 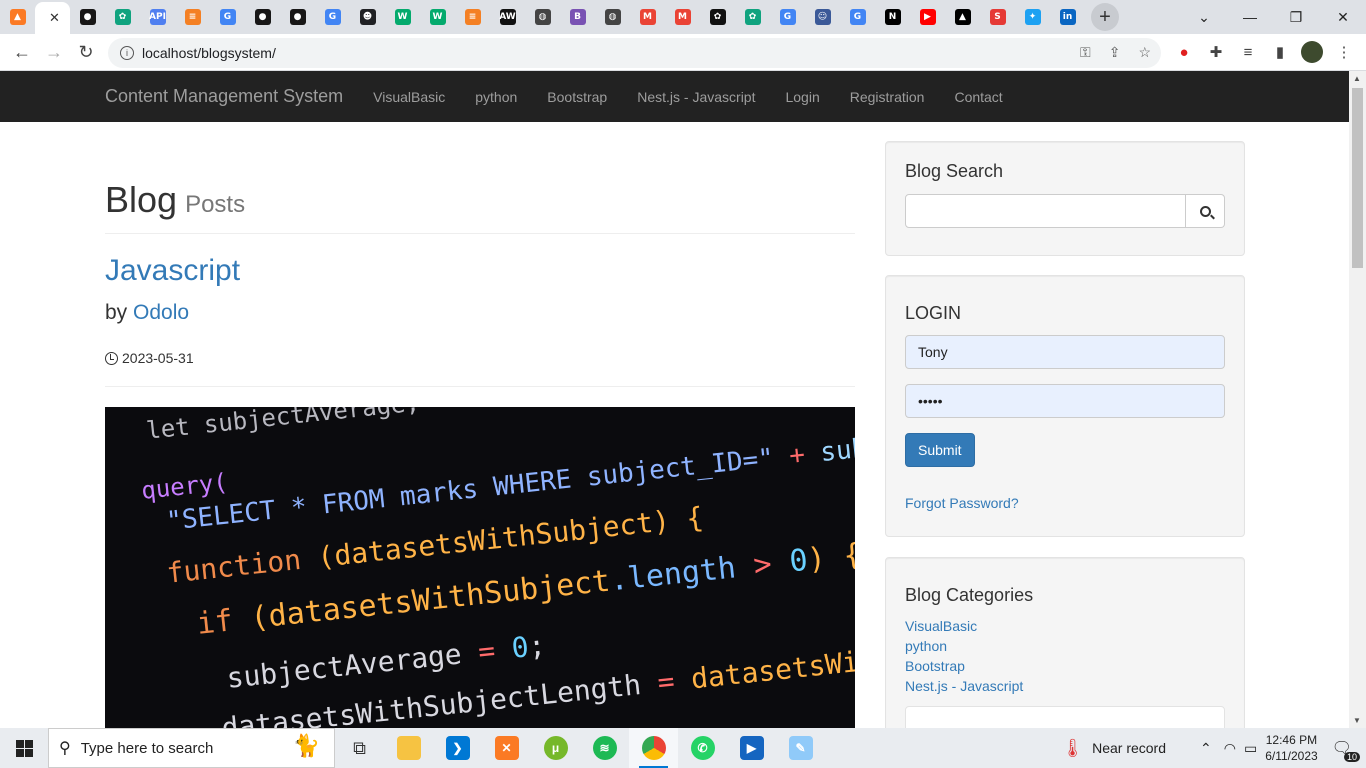 I want to click on extensions-puzzle-icon: ✚, so click(x=1216, y=52).